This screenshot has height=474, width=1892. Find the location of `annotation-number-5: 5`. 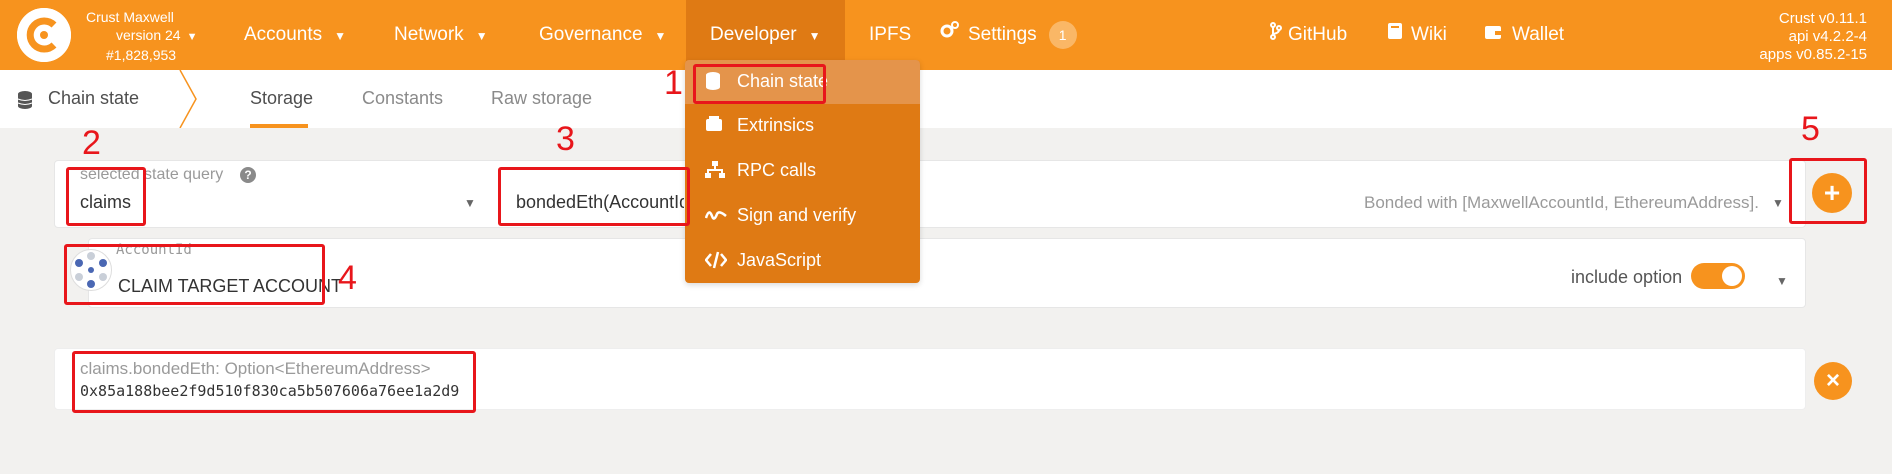

annotation-number-5: 5 is located at coordinates (1810, 129).